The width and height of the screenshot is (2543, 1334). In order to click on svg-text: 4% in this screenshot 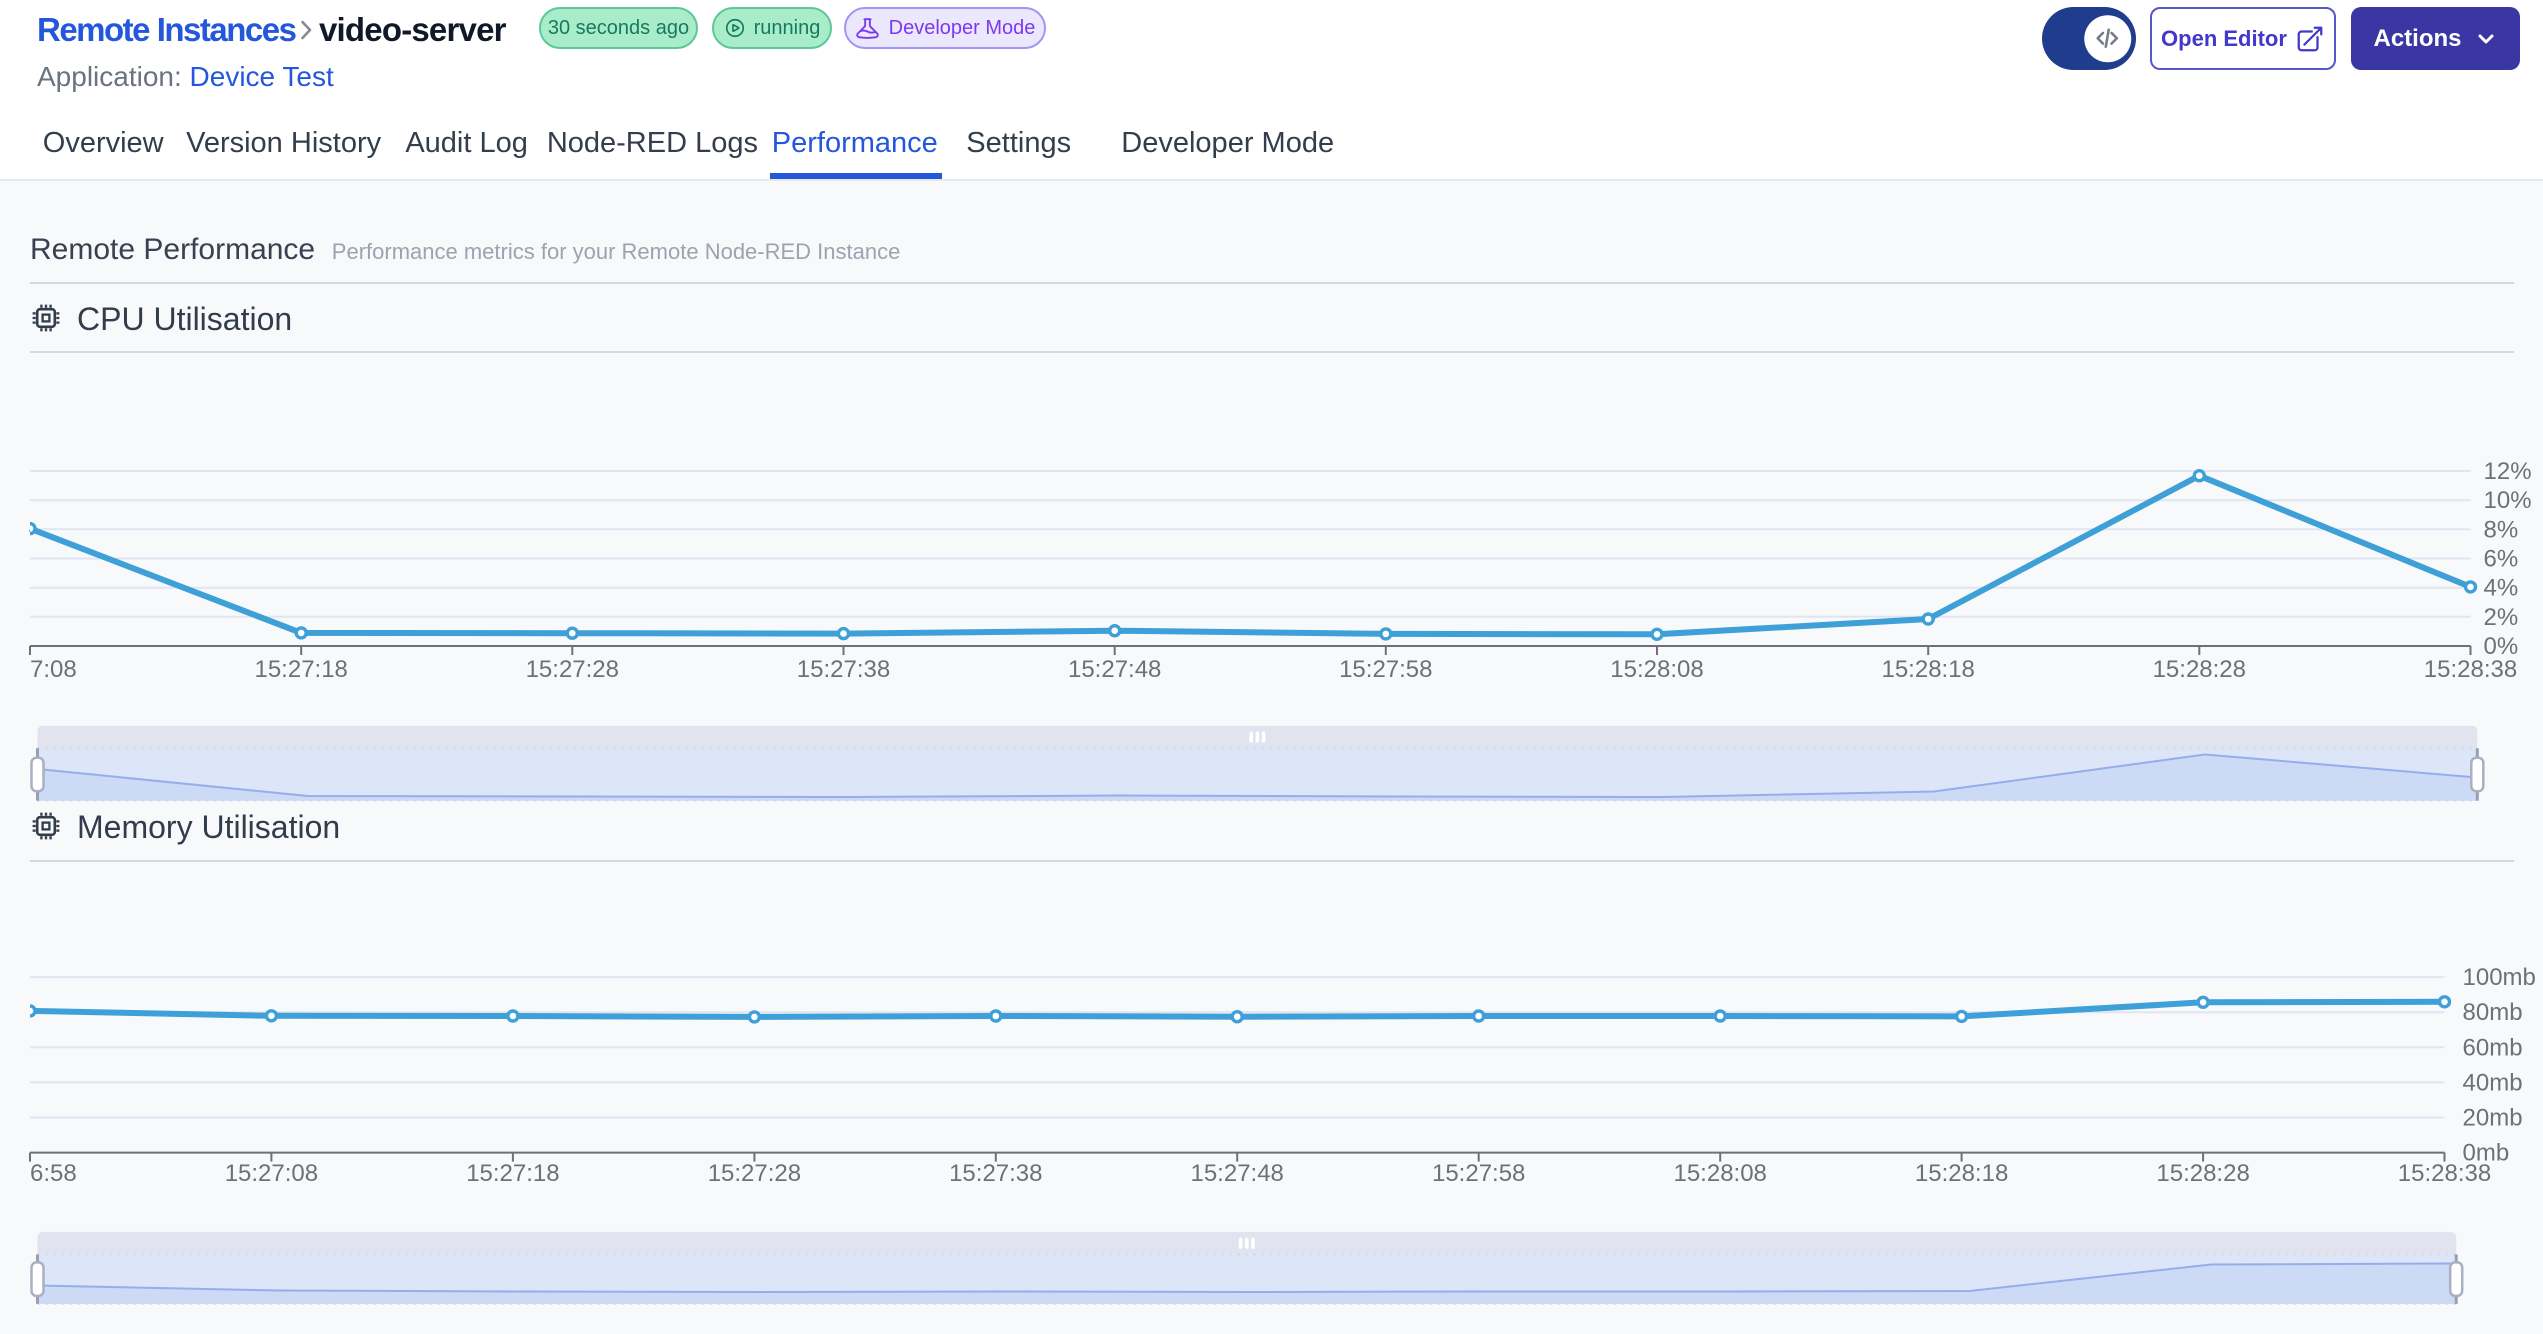, I will do `click(2501, 588)`.